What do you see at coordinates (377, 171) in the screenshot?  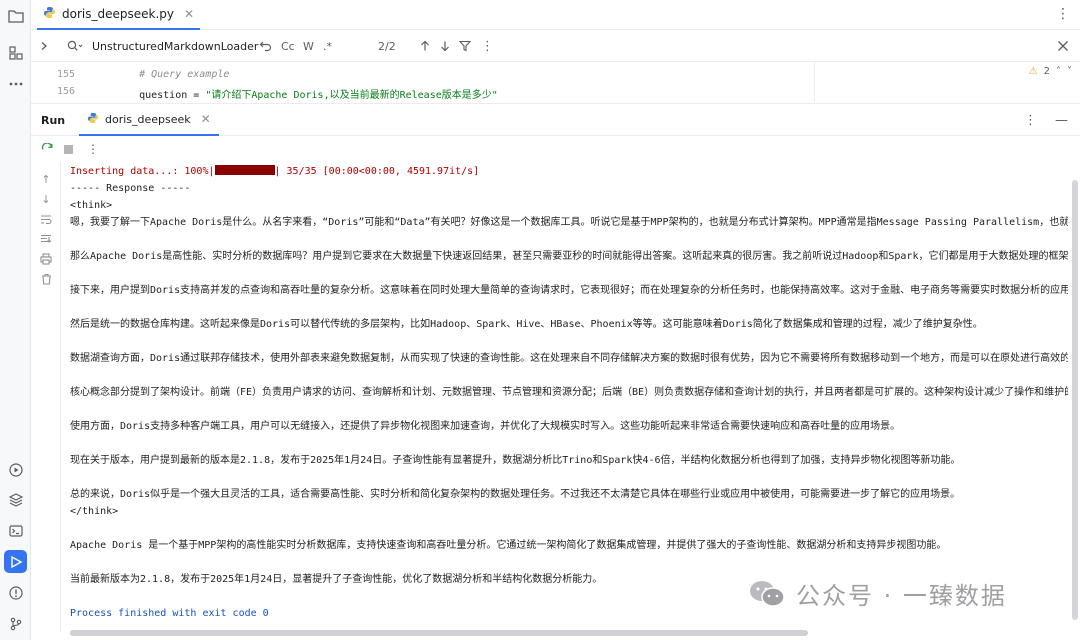 I see `progress-suffix: | 35/35 [00:00<00:00, 4591.97it/s]` at bounding box center [377, 171].